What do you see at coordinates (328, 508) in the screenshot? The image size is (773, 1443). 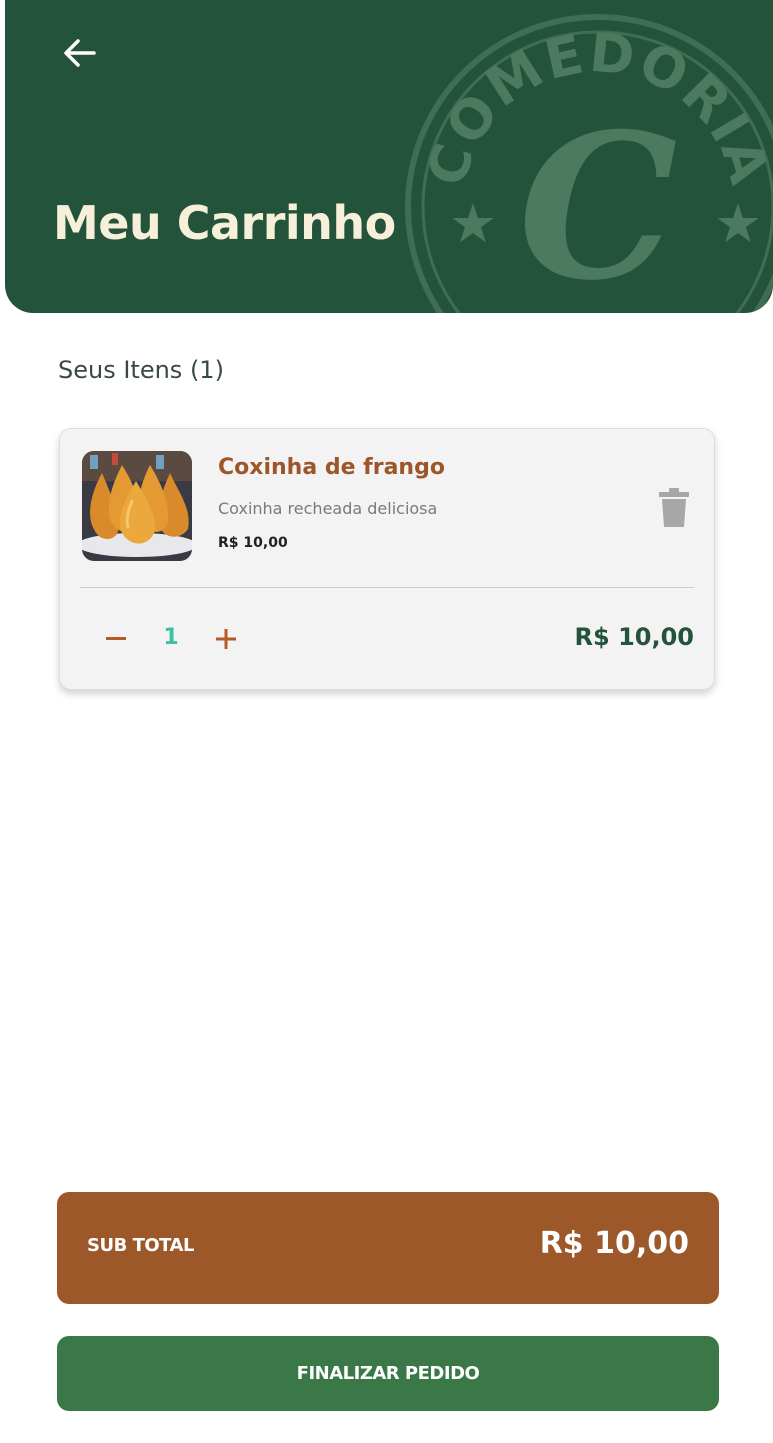 I see `product-description: Coxinha recheada deliciosa` at bounding box center [328, 508].